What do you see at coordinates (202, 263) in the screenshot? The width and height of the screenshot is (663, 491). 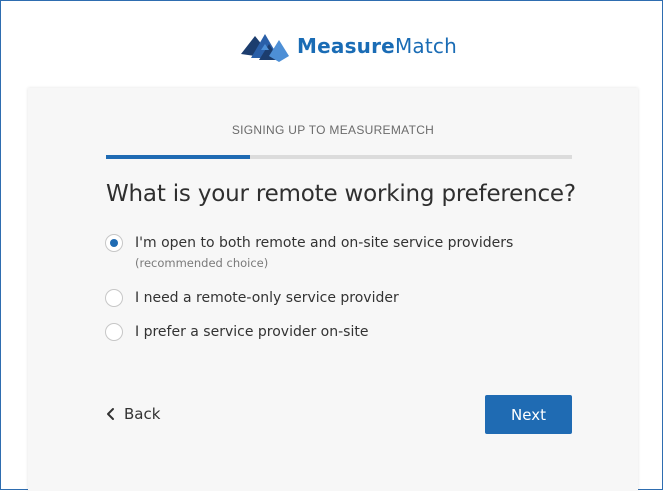 I see `option-sublabel: (recommended choice)` at bounding box center [202, 263].